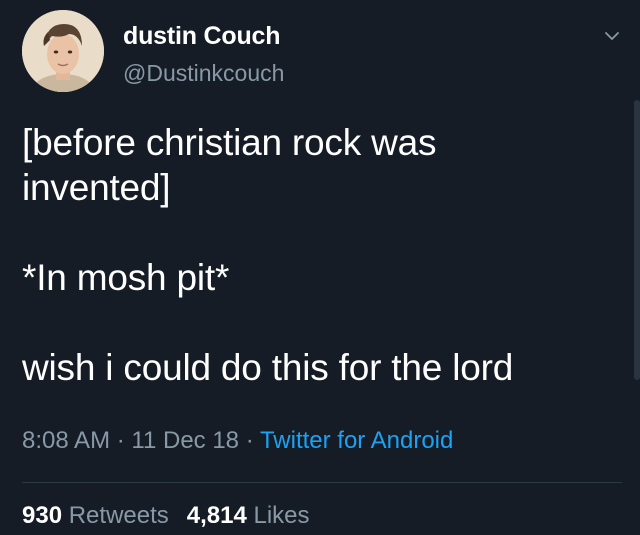 The image size is (640, 535). I want to click on tweet-time: 8:08 AM, so click(66, 440).